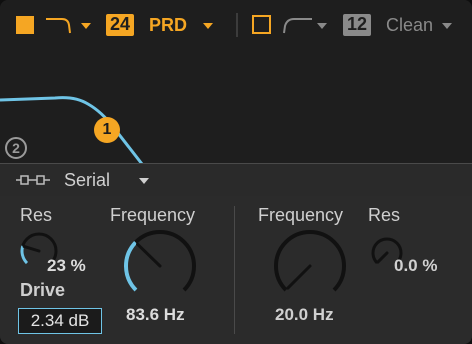 Image resolution: width=472 pixels, height=344 pixels. What do you see at coordinates (144, 181) in the screenshot?
I see `chevron-down-icon` at bounding box center [144, 181].